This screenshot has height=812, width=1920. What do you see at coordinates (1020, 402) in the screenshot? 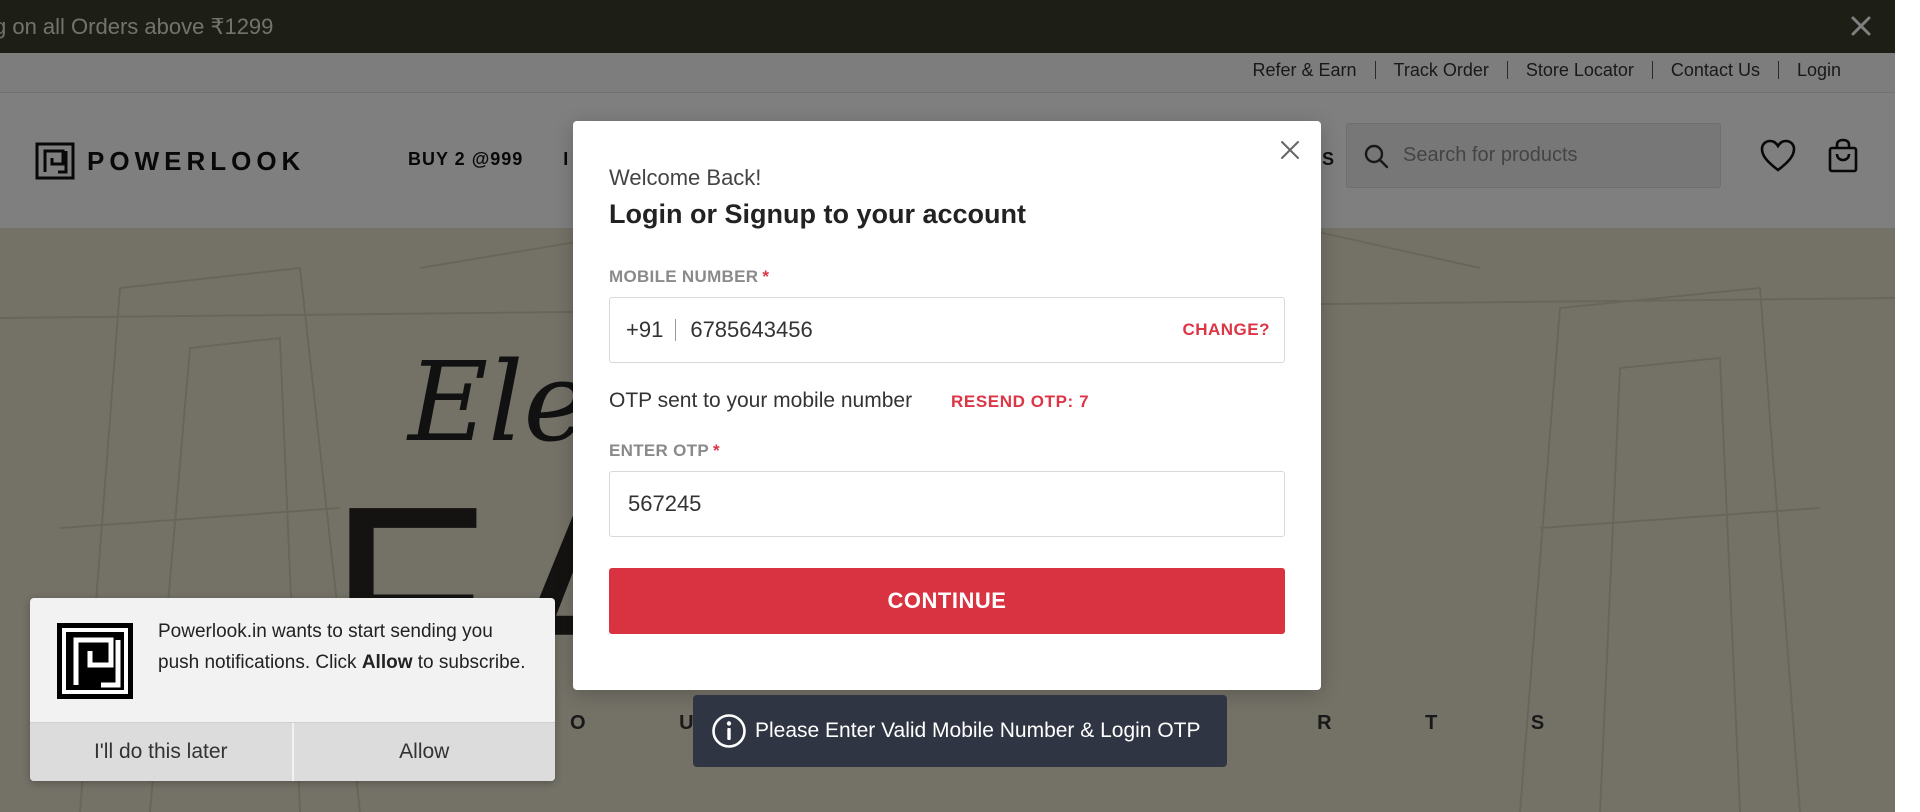
I see `resend-otp-link: RESEND OTP: 7` at bounding box center [1020, 402].